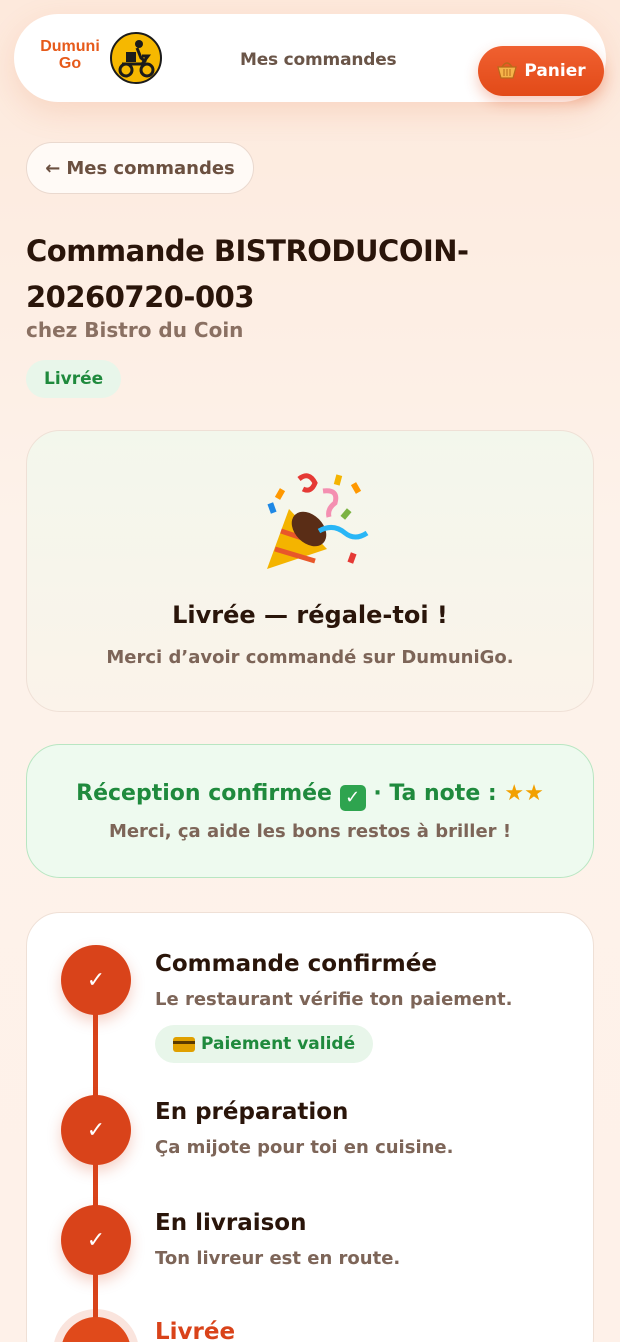 The image size is (620, 1342). I want to click on page-title: Commande BISTRODUCOIN-20260720-003, so click(247, 274).